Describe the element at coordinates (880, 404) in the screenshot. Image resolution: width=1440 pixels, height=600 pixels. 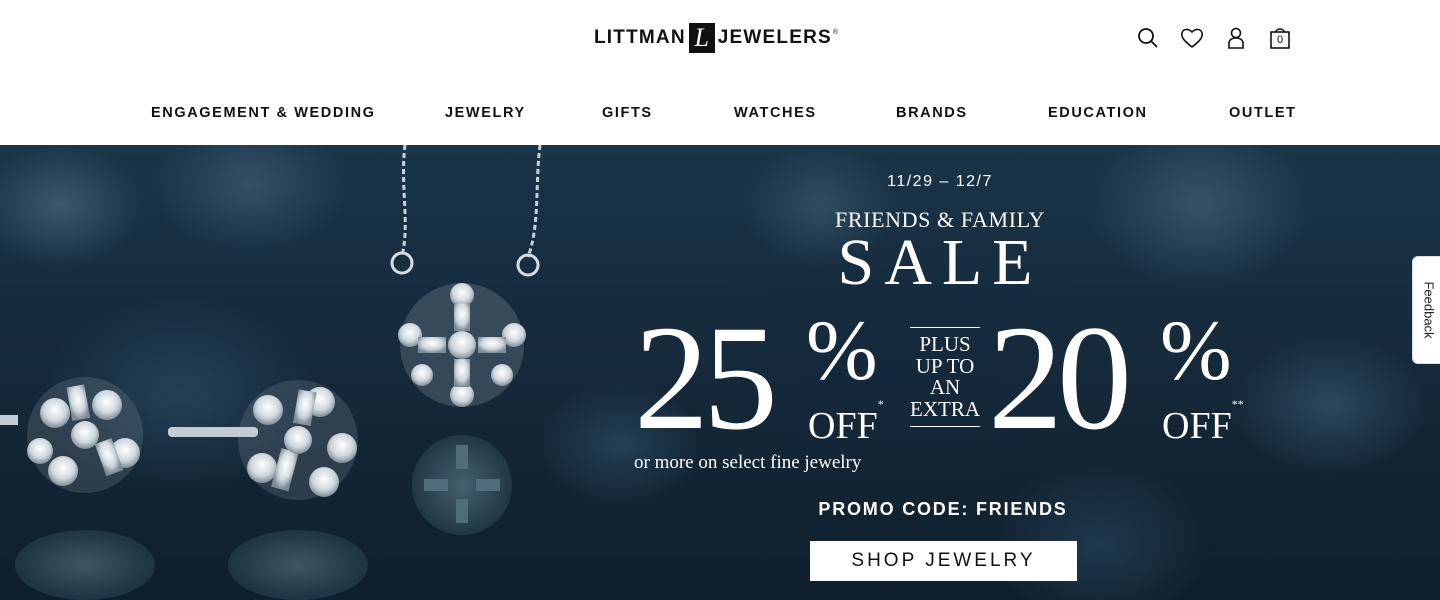
I see `offer1-footnote-mark: *` at that location.